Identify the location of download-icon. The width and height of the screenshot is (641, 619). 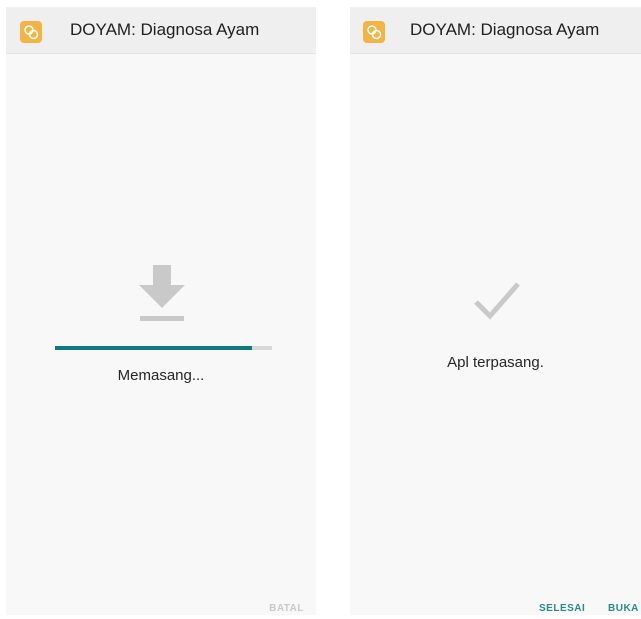
(162, 296).